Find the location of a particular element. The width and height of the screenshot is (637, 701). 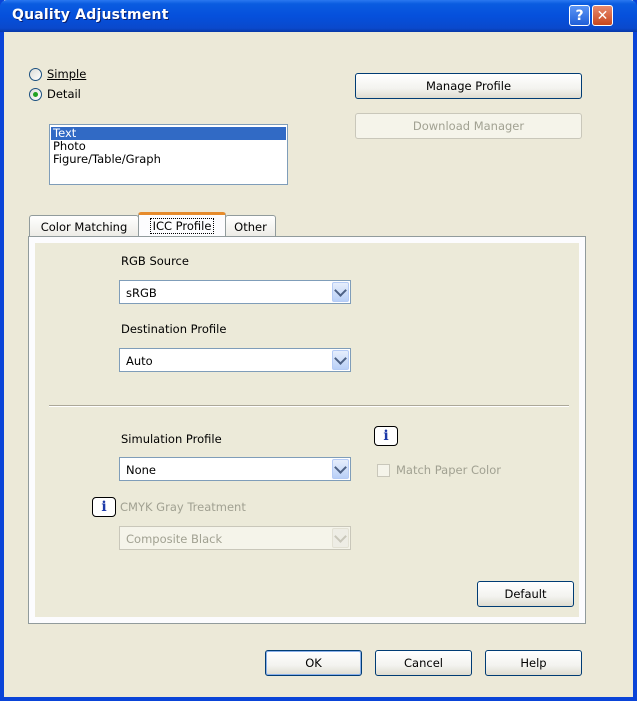

list-item-text: Text is located at coordinates (168, 133).